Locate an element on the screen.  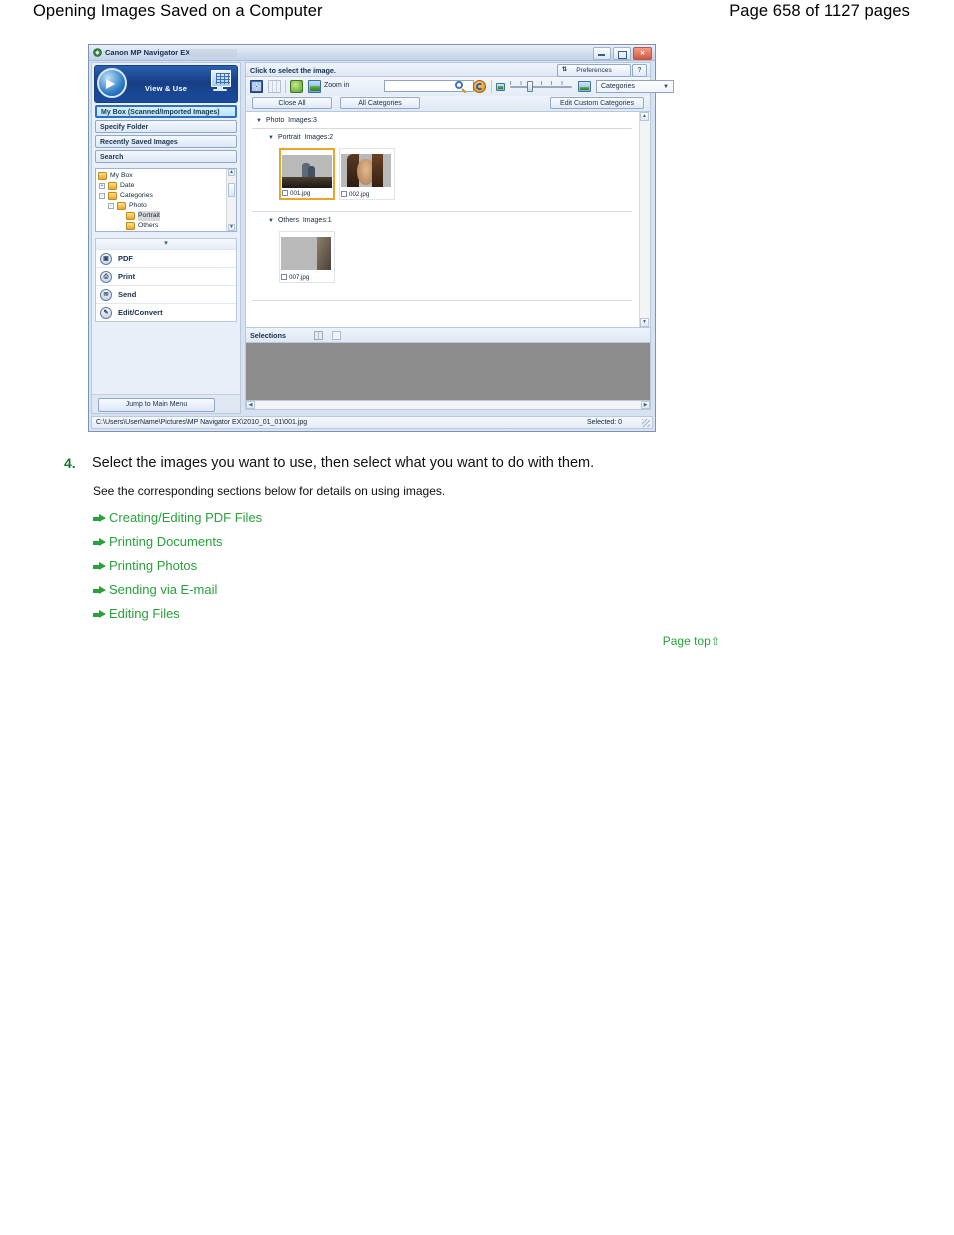
thumbnail-size-slider is located at coordinates (541, 86).